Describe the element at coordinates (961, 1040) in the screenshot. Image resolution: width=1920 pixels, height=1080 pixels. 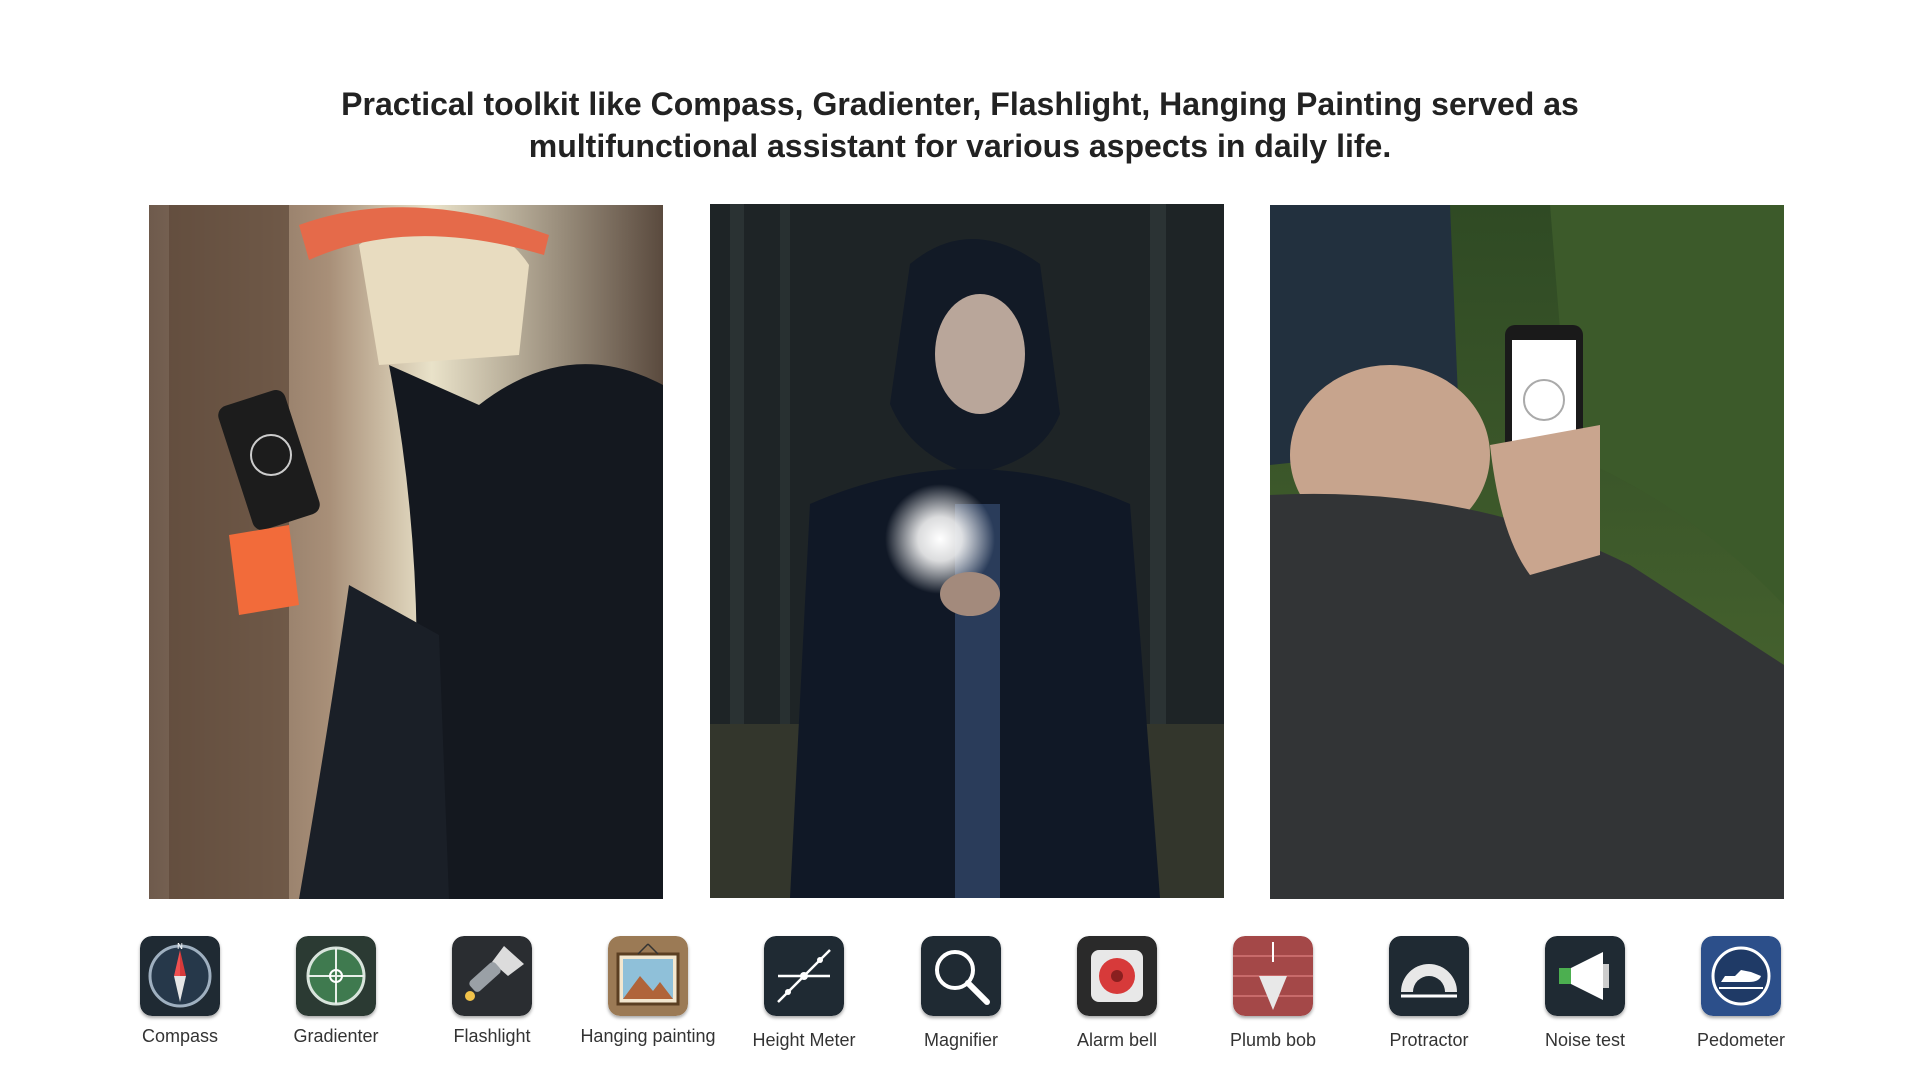
I see `tool-label: Magnifier` at that location.